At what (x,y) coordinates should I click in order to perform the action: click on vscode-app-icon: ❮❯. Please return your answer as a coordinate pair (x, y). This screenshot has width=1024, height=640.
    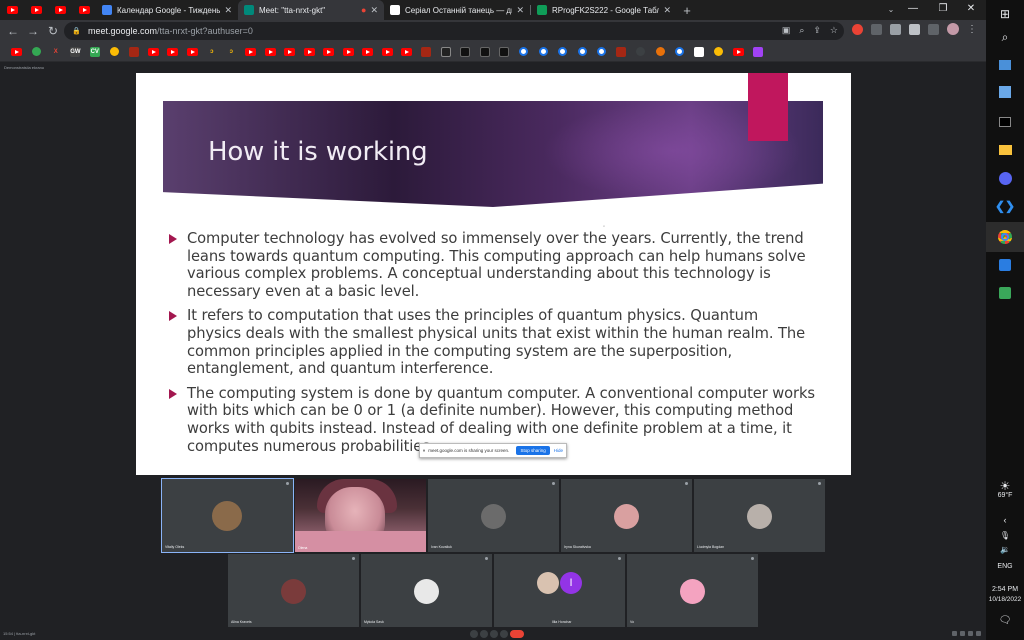
    Looking at the image, I should click on (1005, 206).